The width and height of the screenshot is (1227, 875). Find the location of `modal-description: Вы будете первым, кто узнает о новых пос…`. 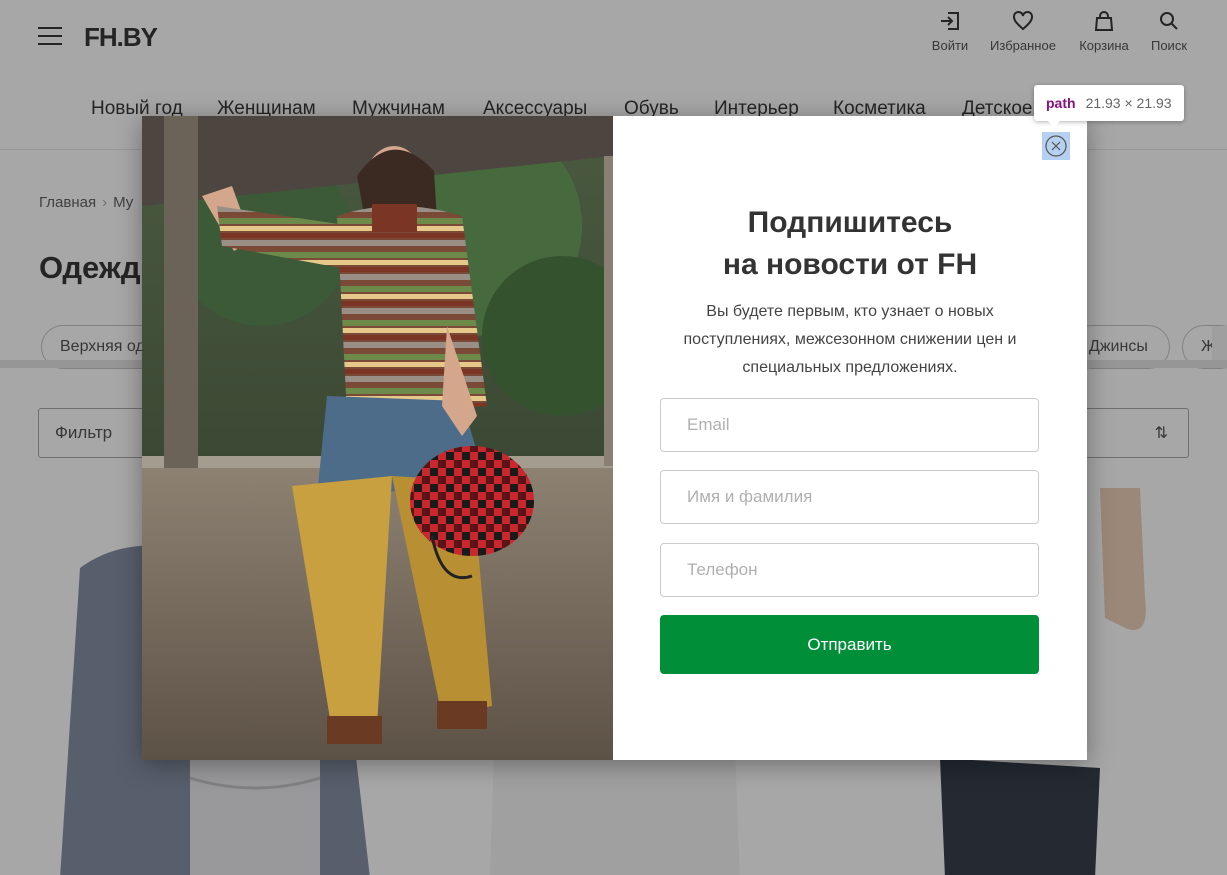

modal-description: Вы будете первым, кто узнает о новых пос… is located at coordinates (850, 339).